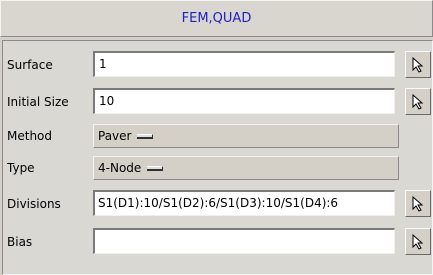  I want to click on surface-field: 1, so click(244, 64).